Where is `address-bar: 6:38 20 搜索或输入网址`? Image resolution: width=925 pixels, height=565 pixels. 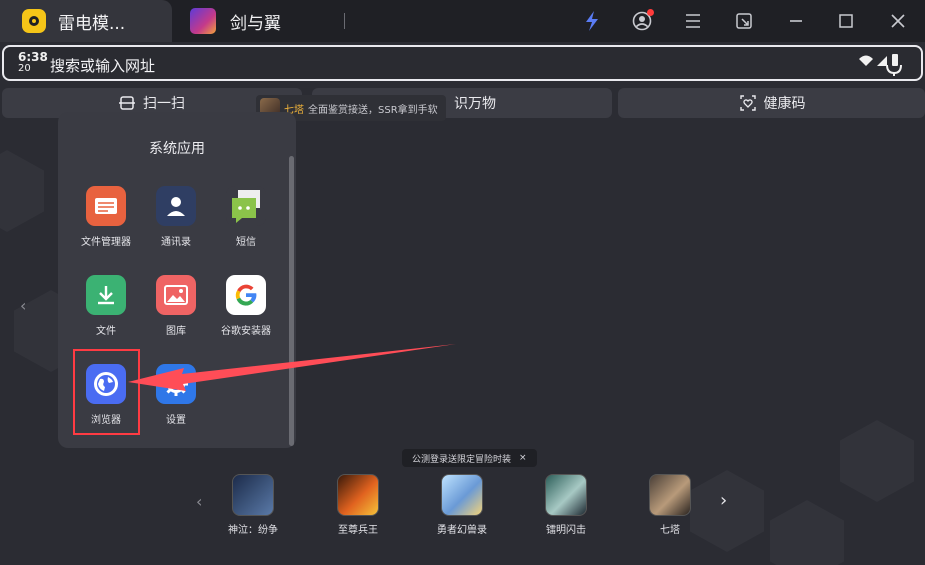
address-bar: 6:38 20 搜索或输入网址 is located at coordinates (462, 63).